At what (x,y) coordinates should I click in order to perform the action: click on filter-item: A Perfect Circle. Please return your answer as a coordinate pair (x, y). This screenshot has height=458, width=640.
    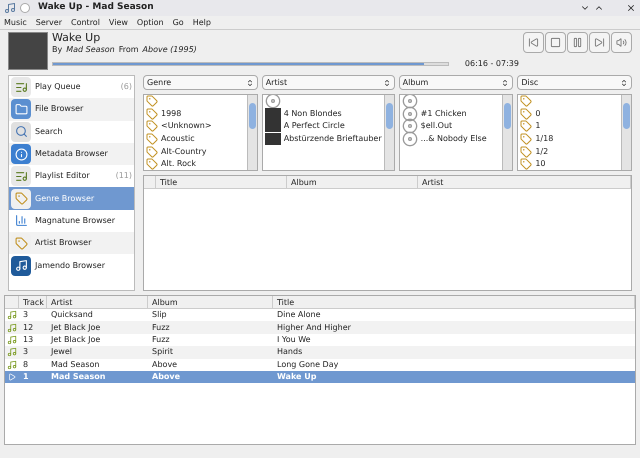
    Looking at the image, I should click on (314, 126).